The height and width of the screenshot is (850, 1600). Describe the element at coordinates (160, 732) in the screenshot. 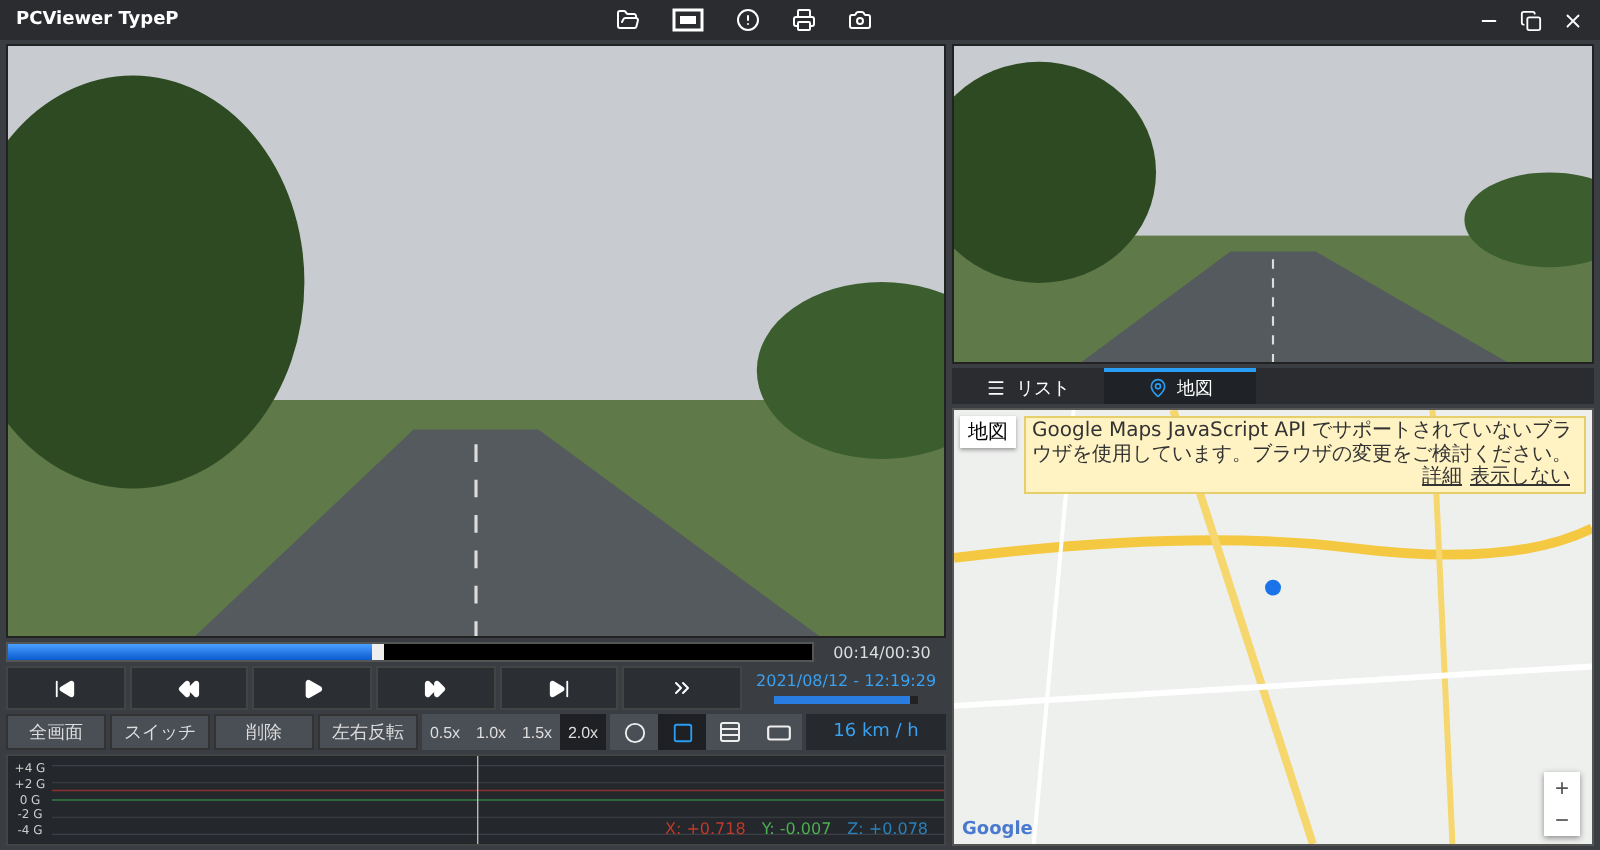

I see `action-button: スイッチ` at that location.